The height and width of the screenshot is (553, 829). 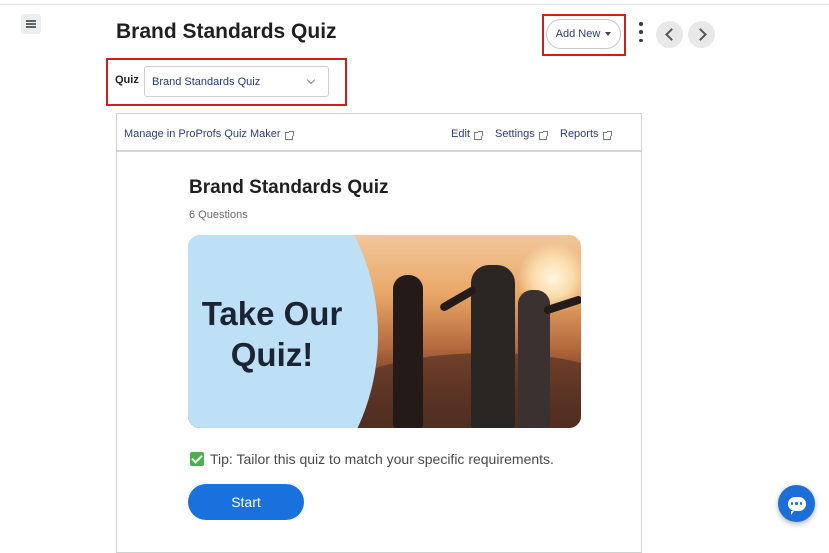 What do you see at coordinates (289, 187) in the screenshot?
I see `quiz-title: Brand Standards Quiz` at bounding box center [289, 187].